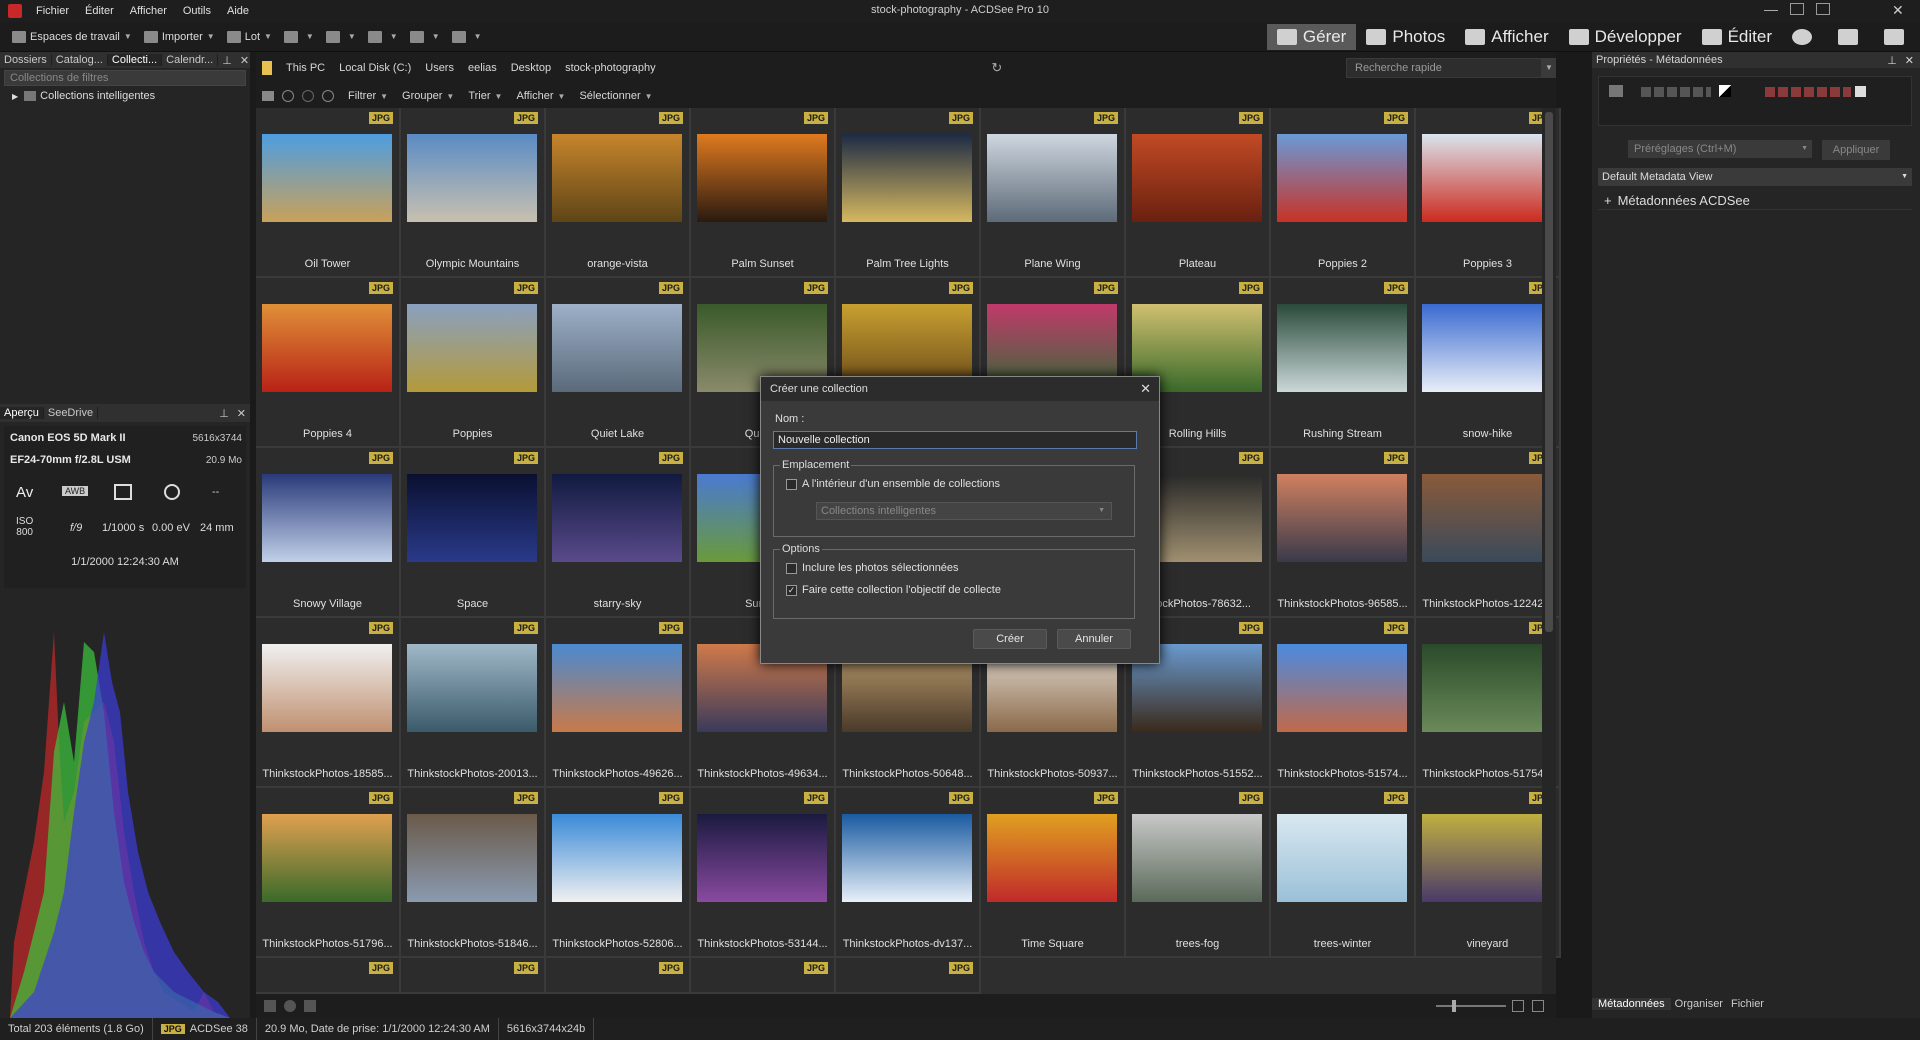 The height and width of the screenshot is (1040, 1920). What do you see at coordinates (72, 36) in the screenshot?
I see `workspaces-button: Espaces de travail ▼` at bounding box center [72, 36].